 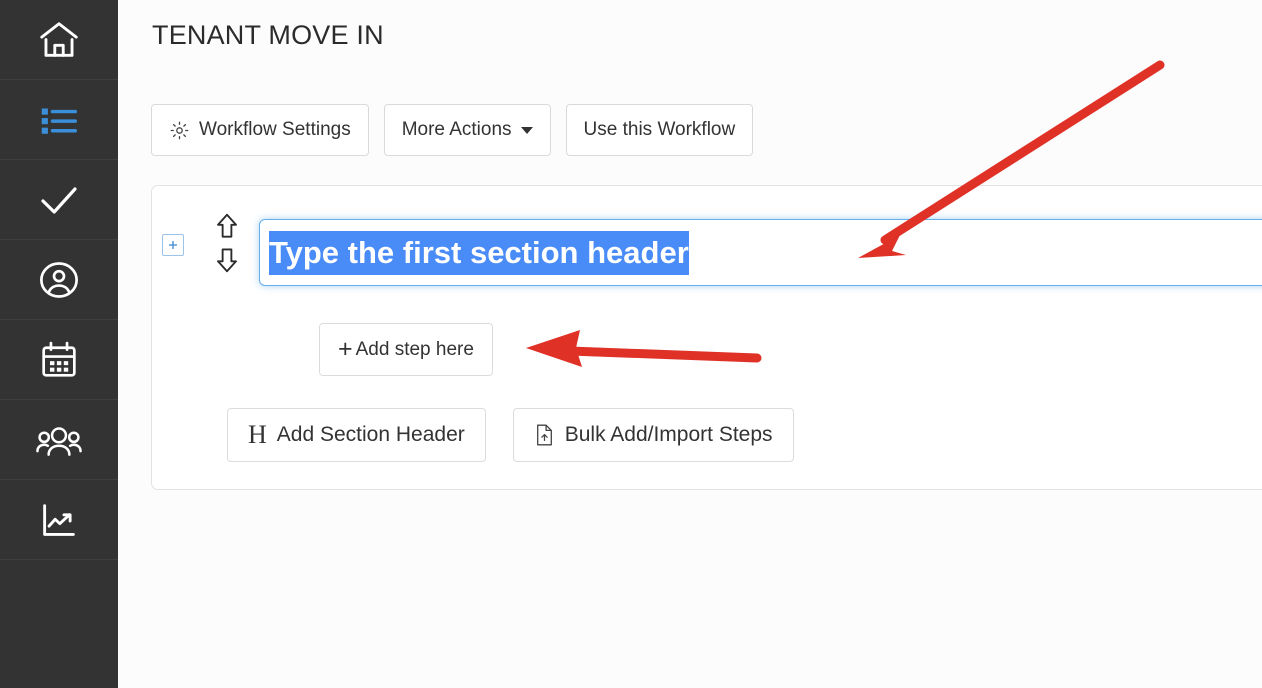 I want to click on more-actions-button: More Actions, so click(x=467, y=130).